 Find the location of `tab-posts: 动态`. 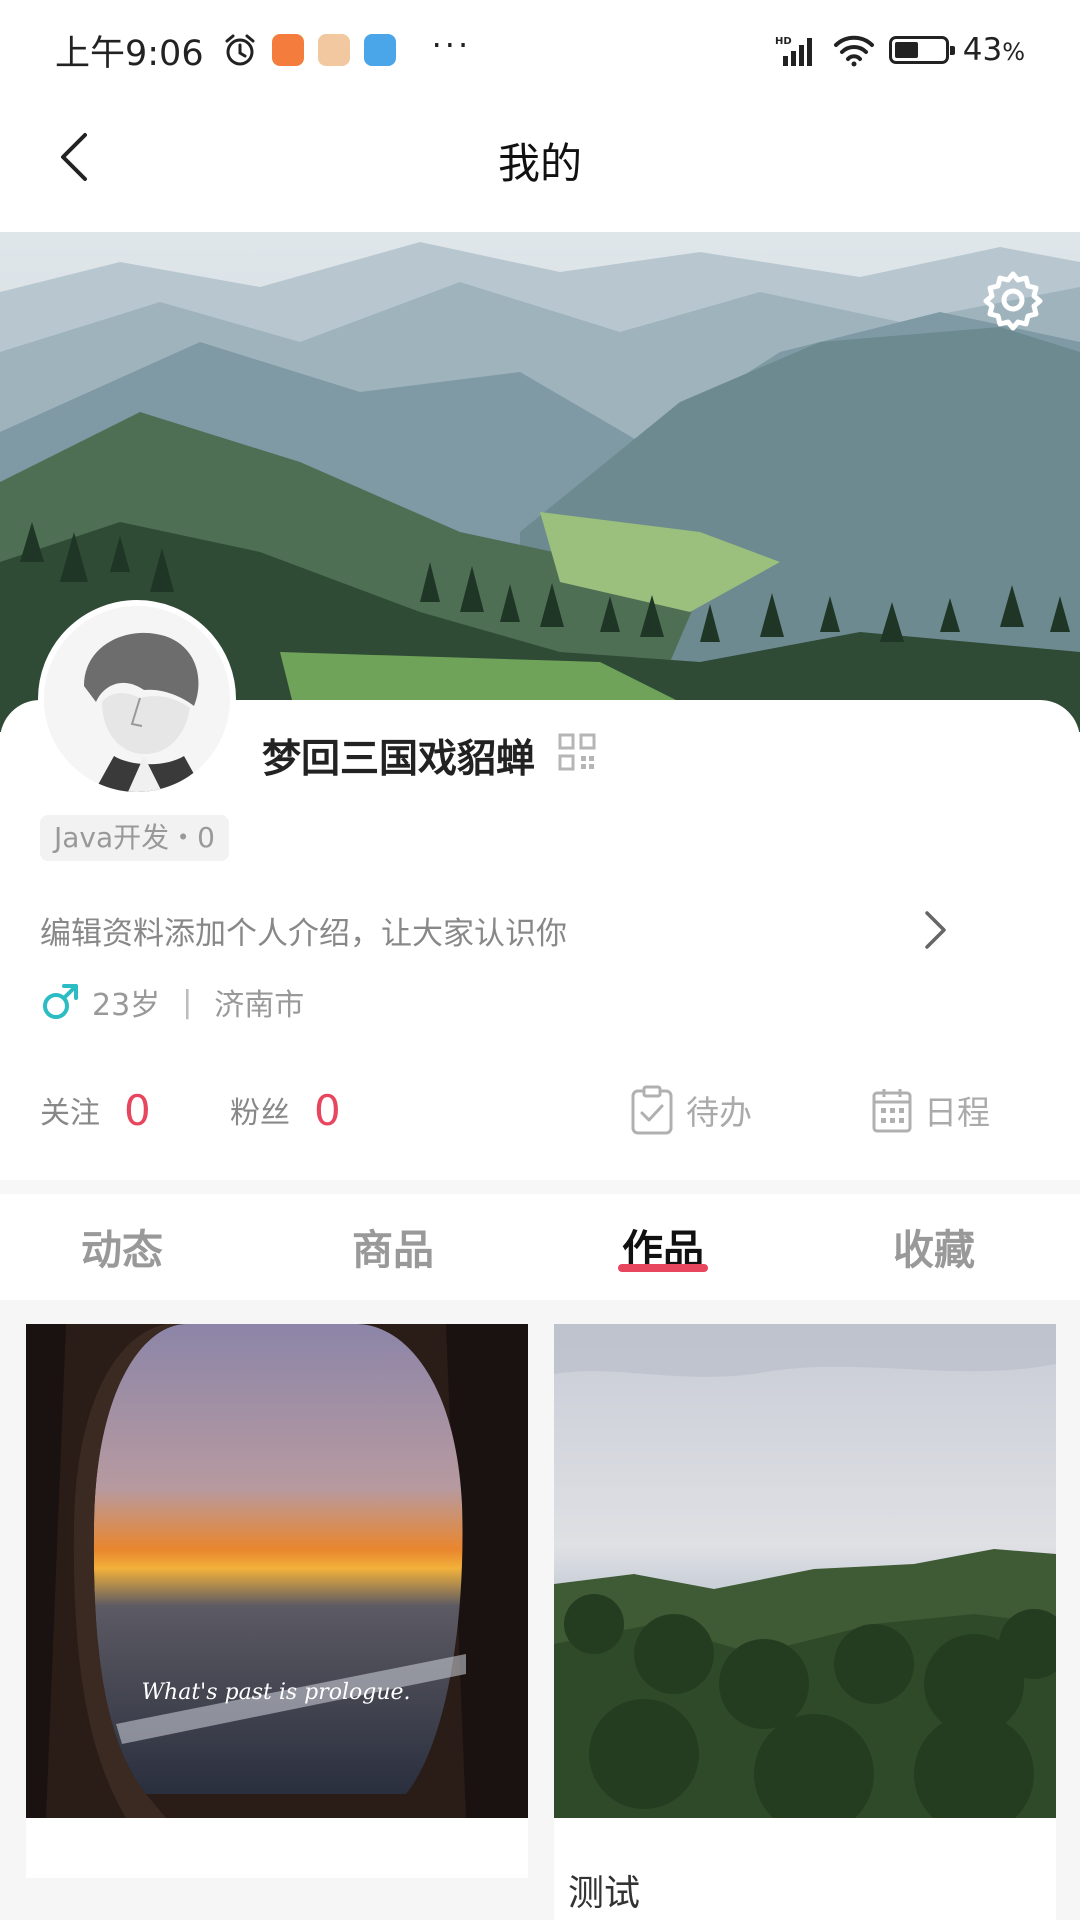

tab-posts: 动态 is located at coordinates (122, 1246).